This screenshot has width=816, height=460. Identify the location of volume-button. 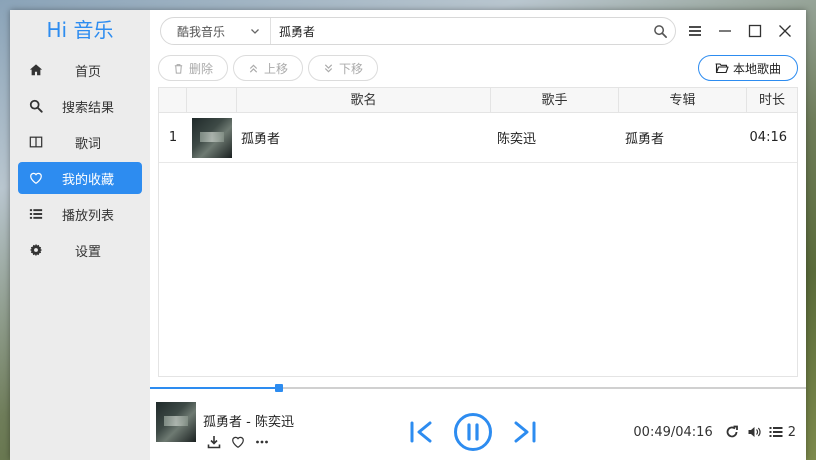
(754, 432).